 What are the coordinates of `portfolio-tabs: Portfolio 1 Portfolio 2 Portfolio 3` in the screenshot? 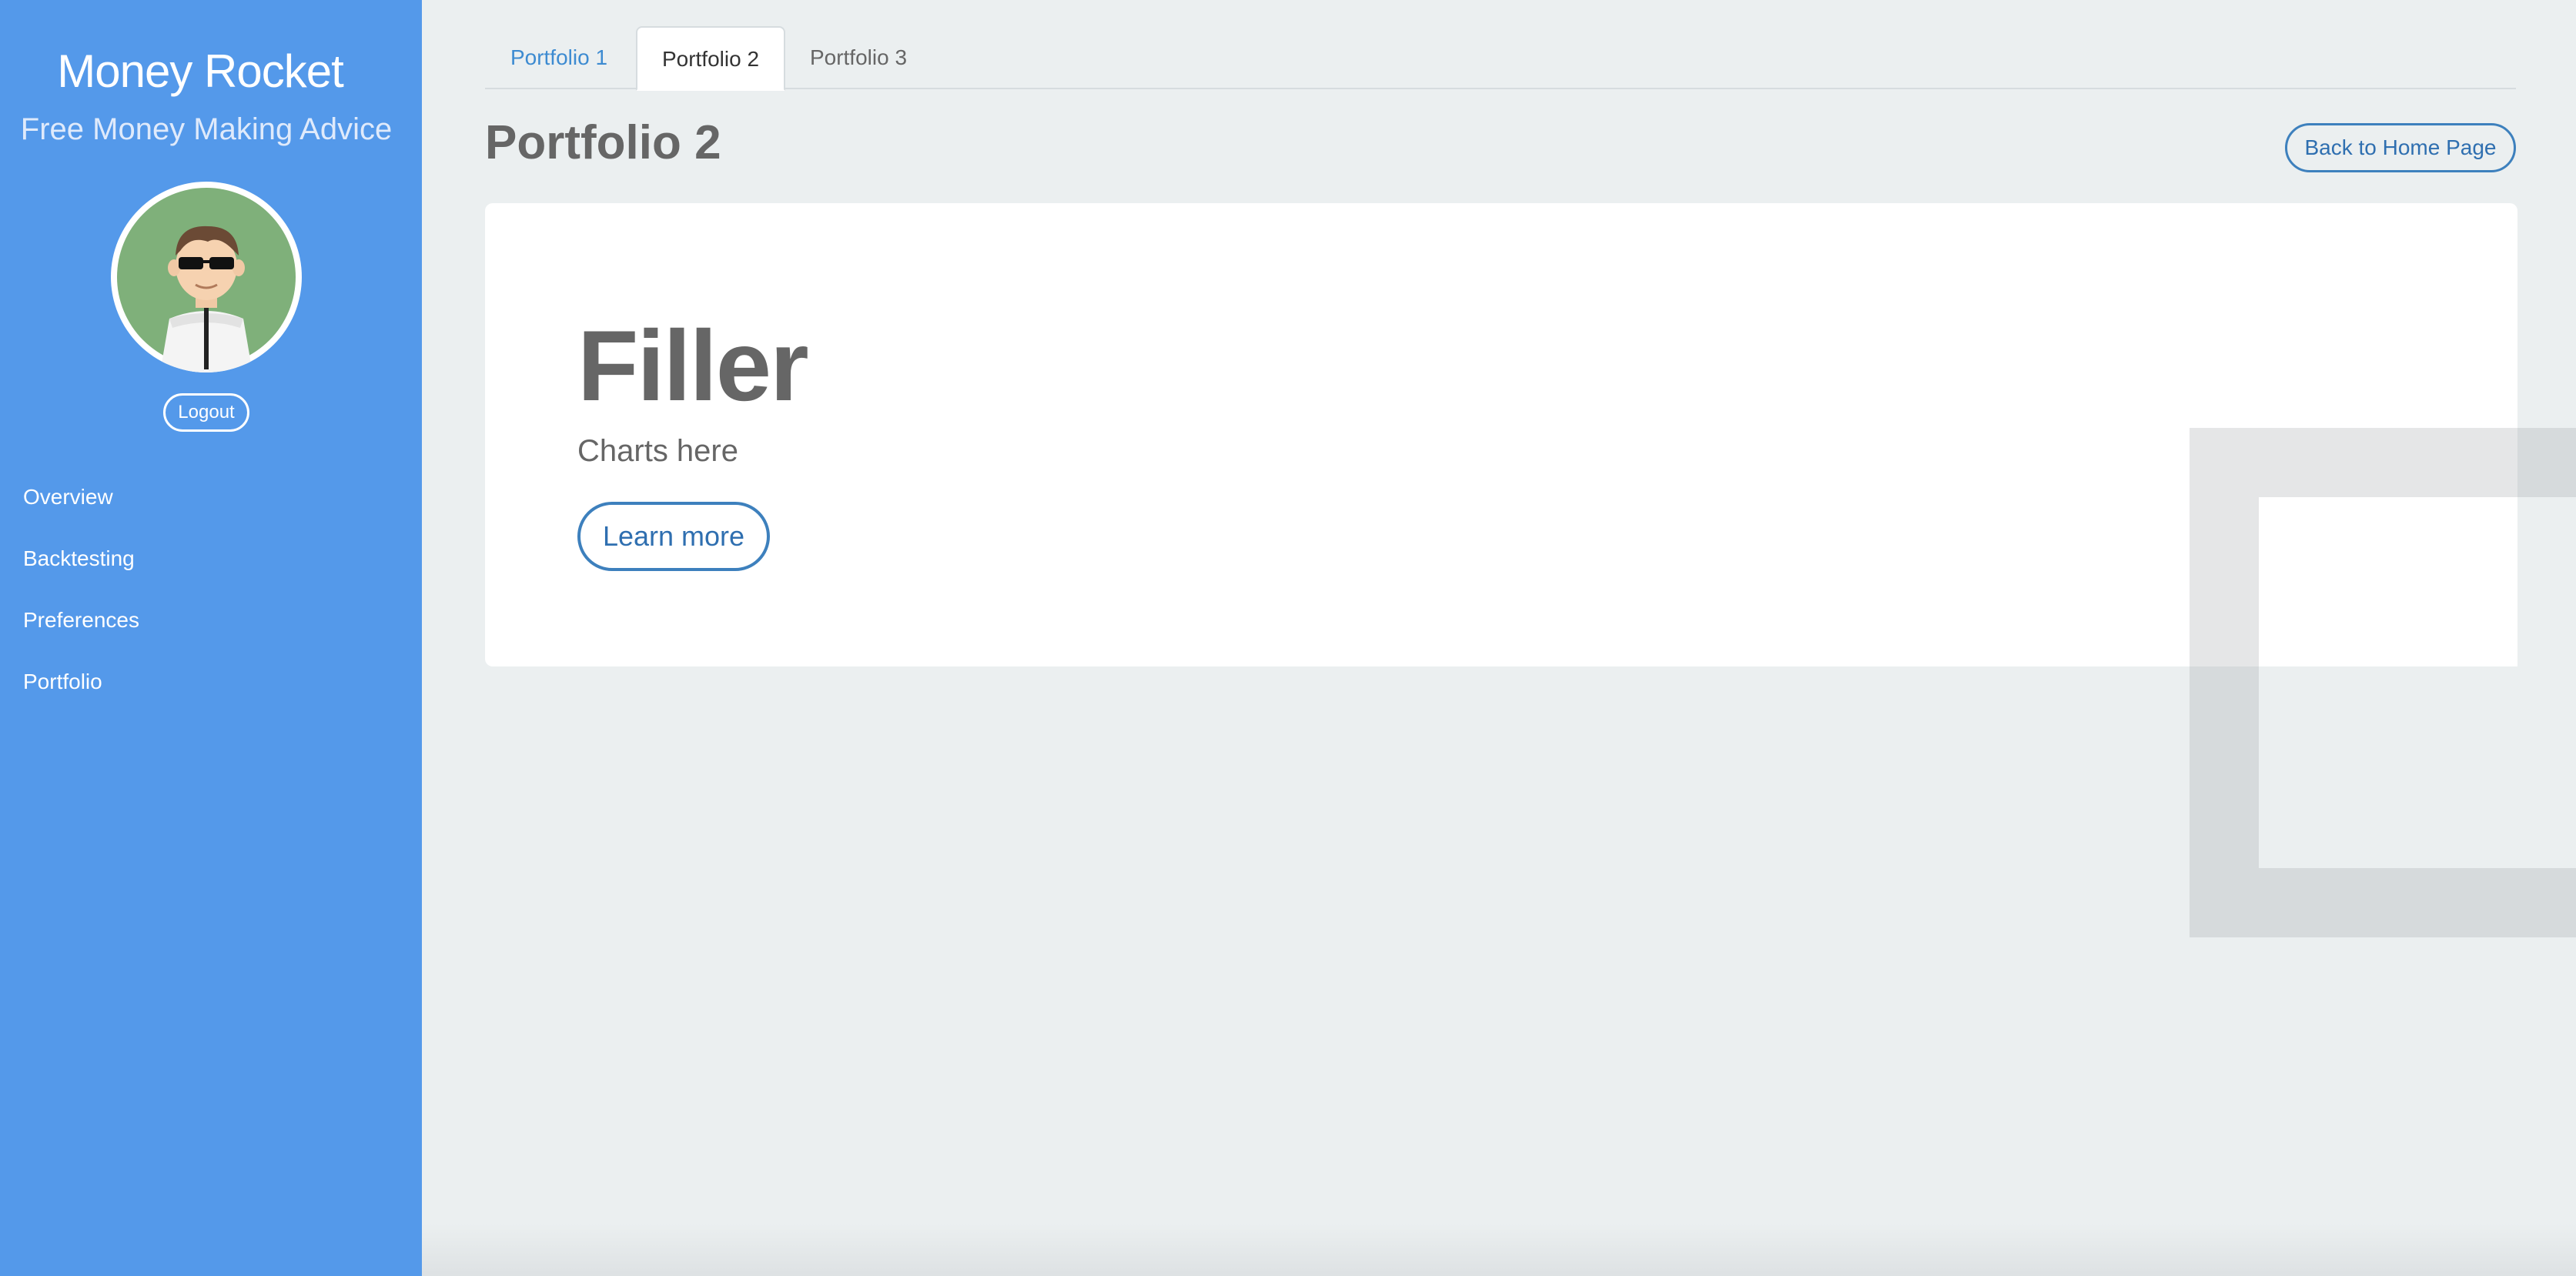 It's located at (1500, 58).